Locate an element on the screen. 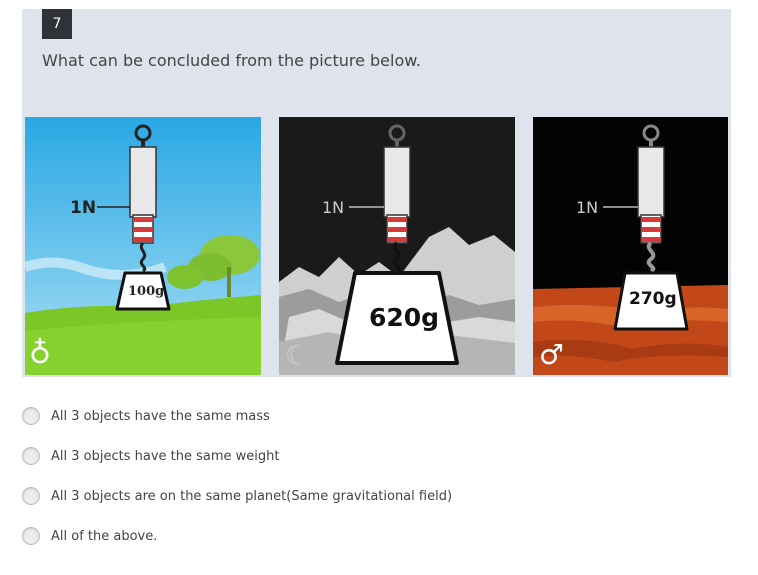 The width and height of the screenshot is (758, 575). earth-panel: 1N 100g ♁ is located at coordinates (143, 246).